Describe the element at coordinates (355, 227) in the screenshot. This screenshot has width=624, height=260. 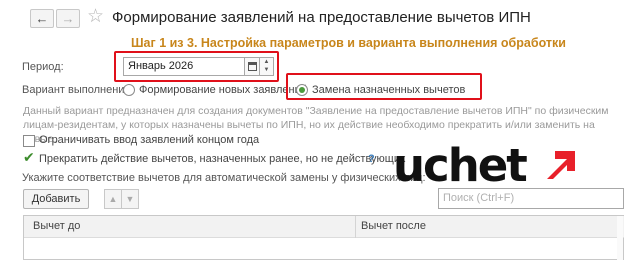
I see `column-divider` at that location.